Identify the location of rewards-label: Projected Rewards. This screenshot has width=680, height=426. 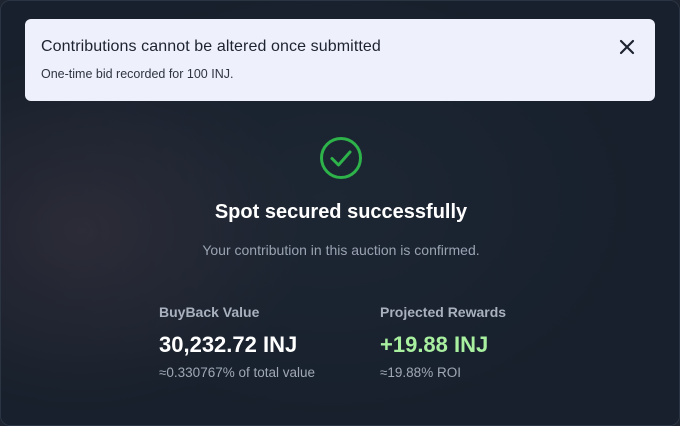
(443, 312).